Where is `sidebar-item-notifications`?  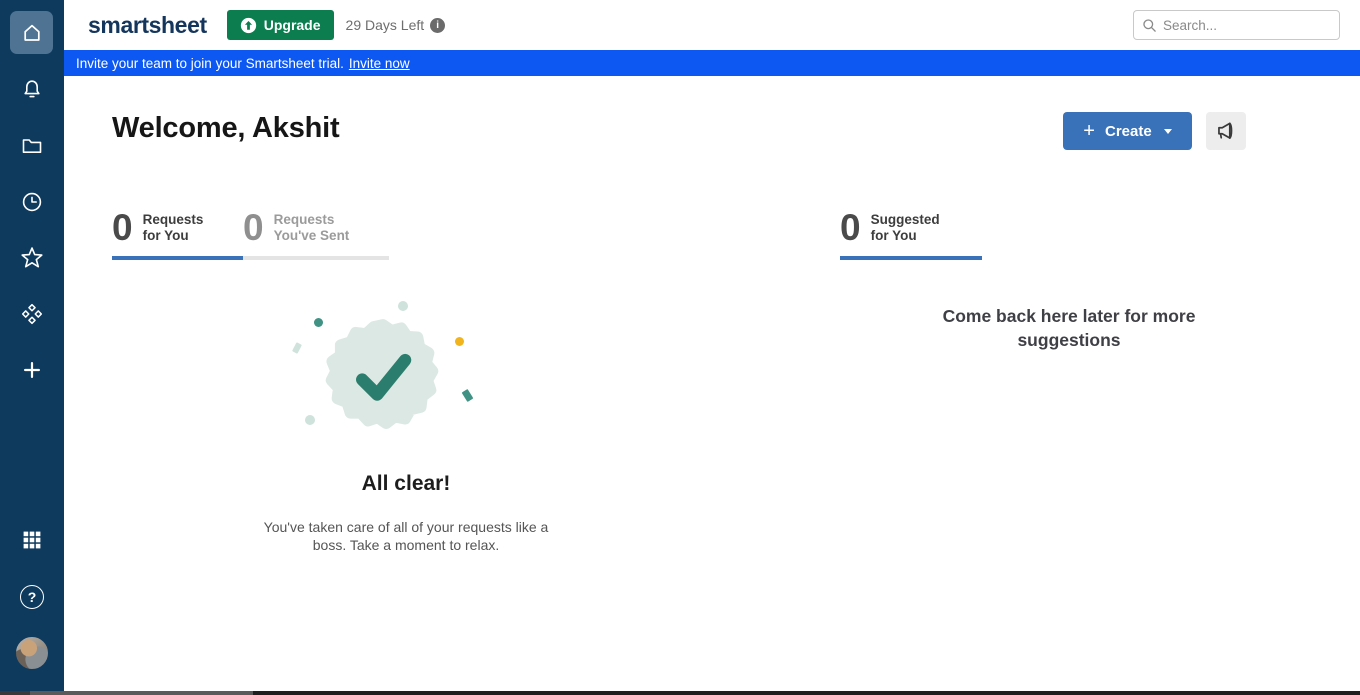 sidebar-item-notifications is located at coordinates (32, 90).